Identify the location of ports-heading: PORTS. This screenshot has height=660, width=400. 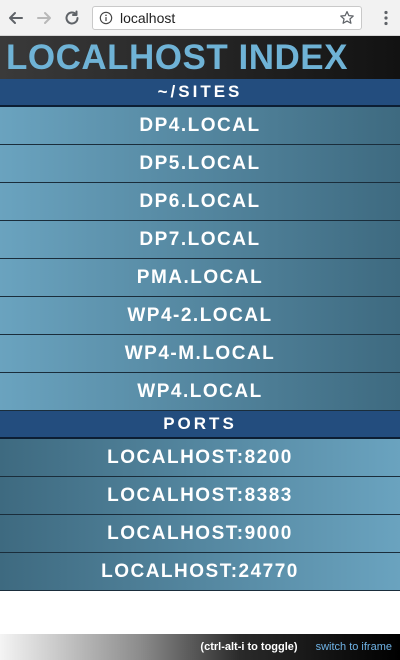
(200, 423).